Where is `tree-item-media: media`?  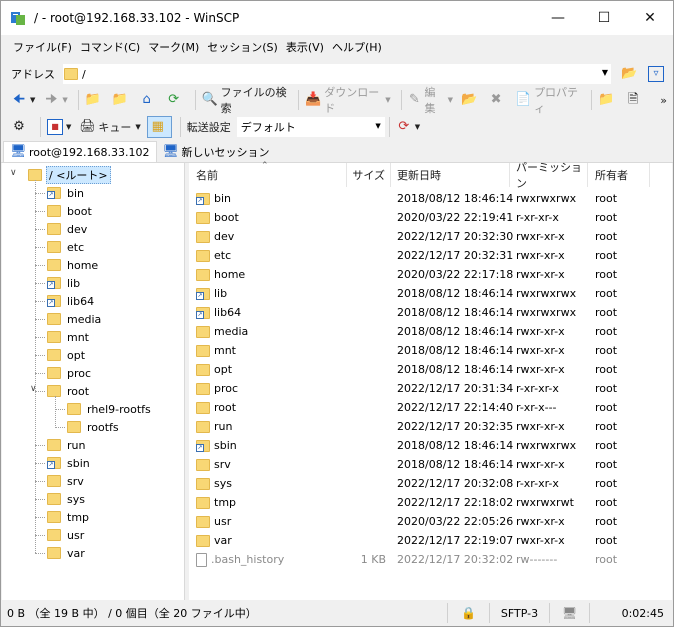
tree-item-media: media is located at coordinates (74, 319).